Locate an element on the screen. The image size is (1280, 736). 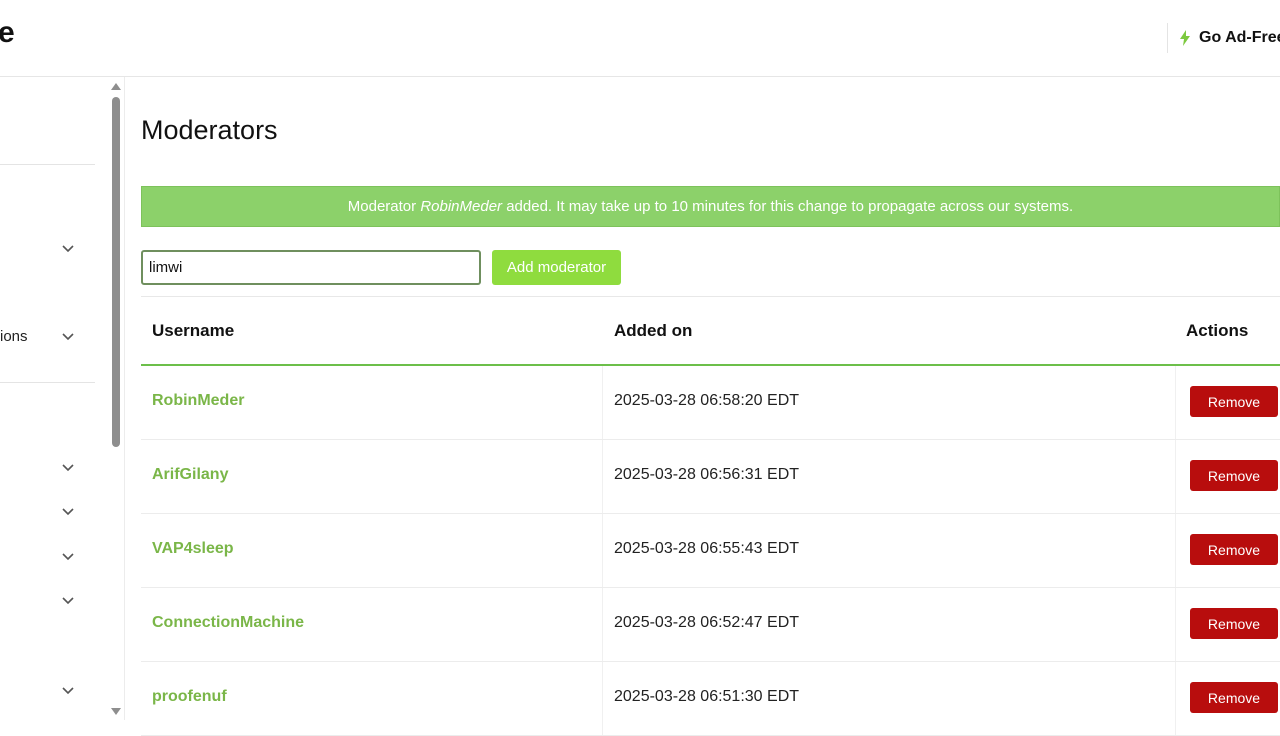
added-on-value: 2025-03-28 06:52:47 EDT is located at coordinates (707, 622).